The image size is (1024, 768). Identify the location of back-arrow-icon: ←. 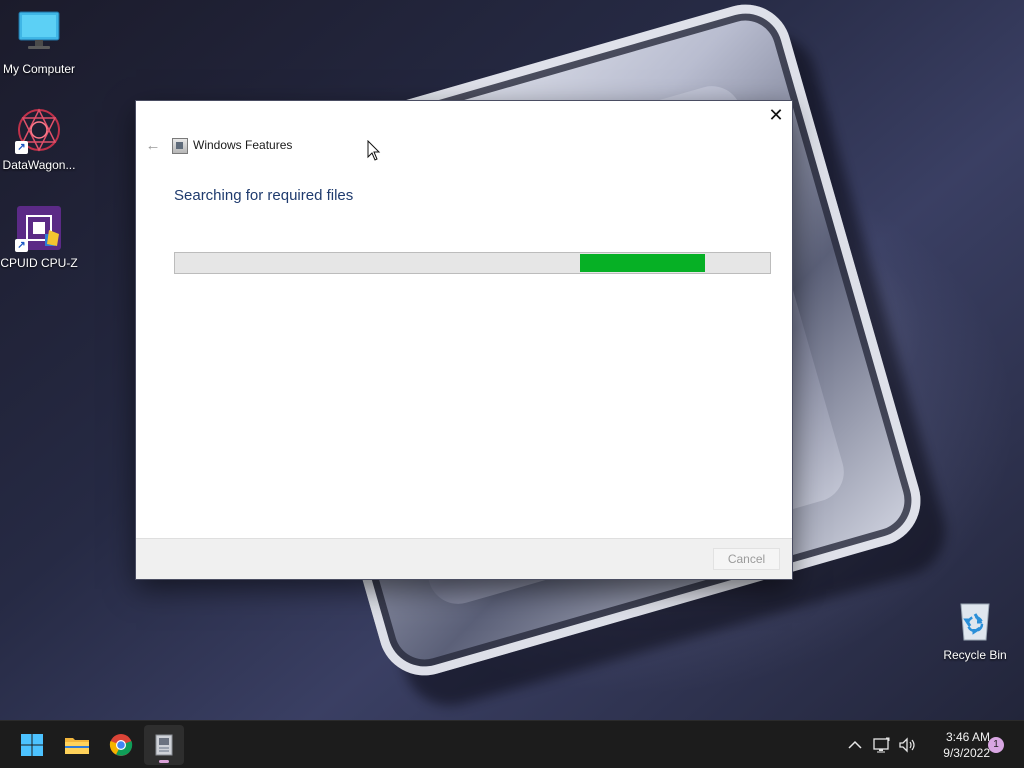
(153, 146).